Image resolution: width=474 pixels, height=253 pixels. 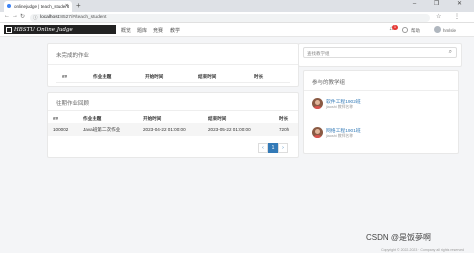 I want to click on cell-id: 100002, so click(x=61, y=129).